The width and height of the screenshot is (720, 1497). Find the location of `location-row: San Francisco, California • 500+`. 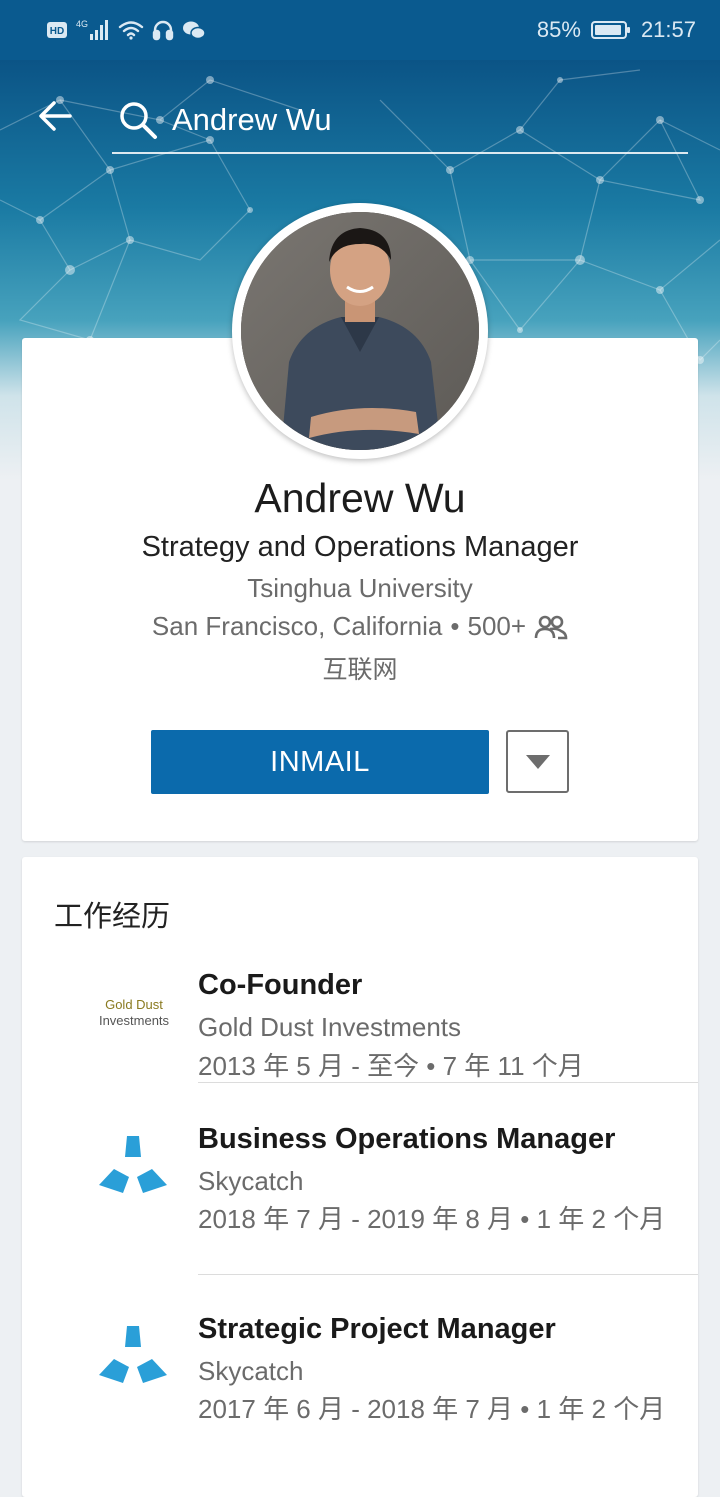

location-row: San Francisco, California • 500+ is located at coordinates (360, 626).